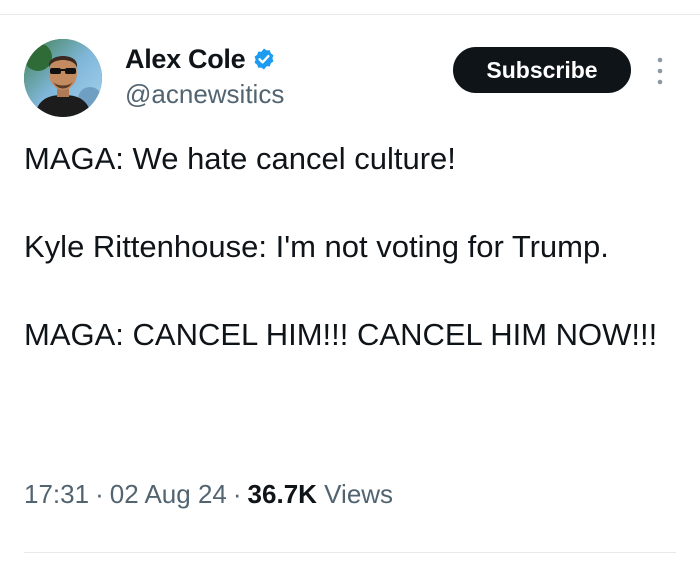  Describe the element at coordinates (341, 334) in the screenshot. I see `tweet-paragraph: MAGA: CANCEL HIM!!! CANCEL HIM NOW!!!` at that location.